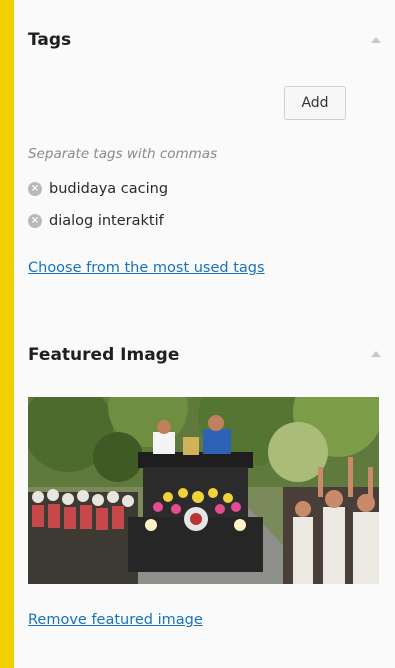  Describe the element at coordinates (146, 268) in the screenshot. I see `most-used-tags-link: Choose from the most used tags` at that location.